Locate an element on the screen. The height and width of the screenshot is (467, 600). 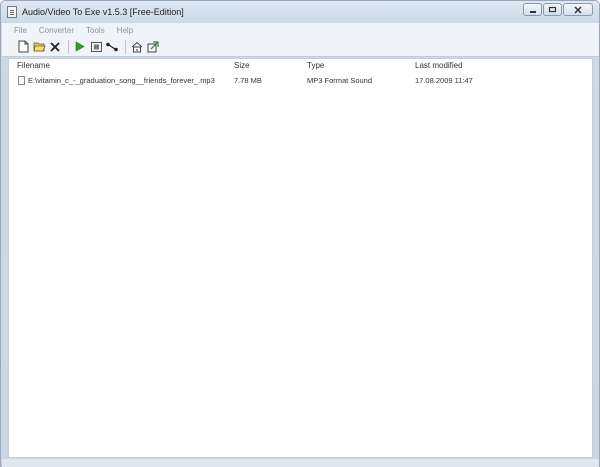
settings-icon is located at coordinates (153, 46).